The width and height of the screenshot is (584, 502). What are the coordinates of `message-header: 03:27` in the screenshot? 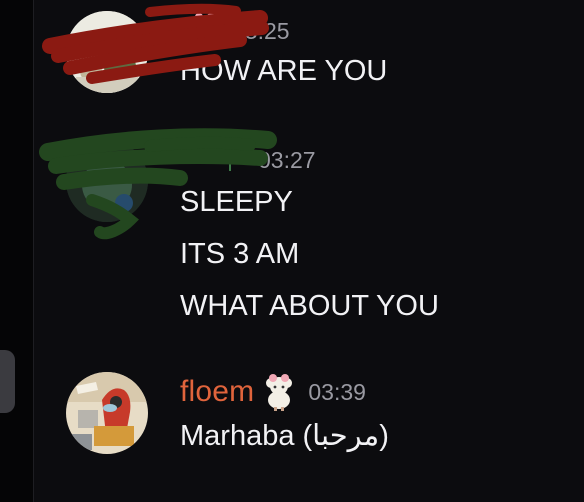 It's located at (248, 160).